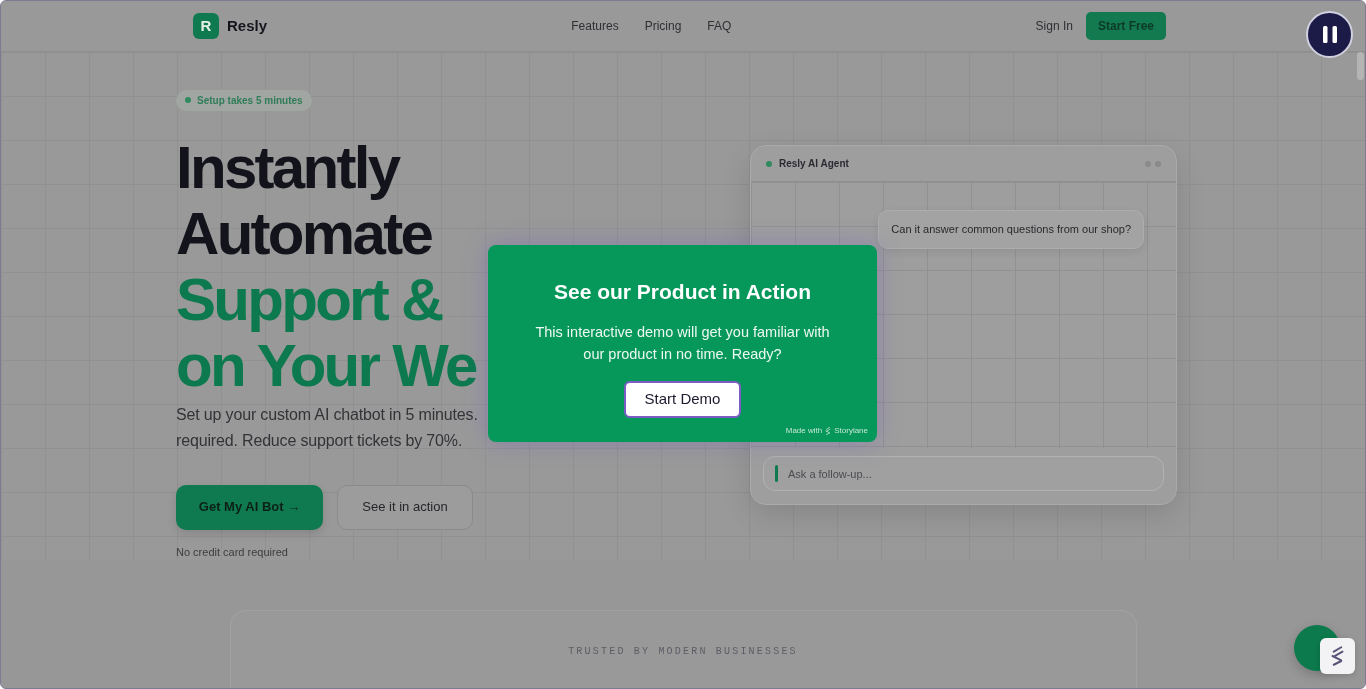 The width and height of the screenshot is (1366, 689). I want to click on logo-button, so click(1337, 656).